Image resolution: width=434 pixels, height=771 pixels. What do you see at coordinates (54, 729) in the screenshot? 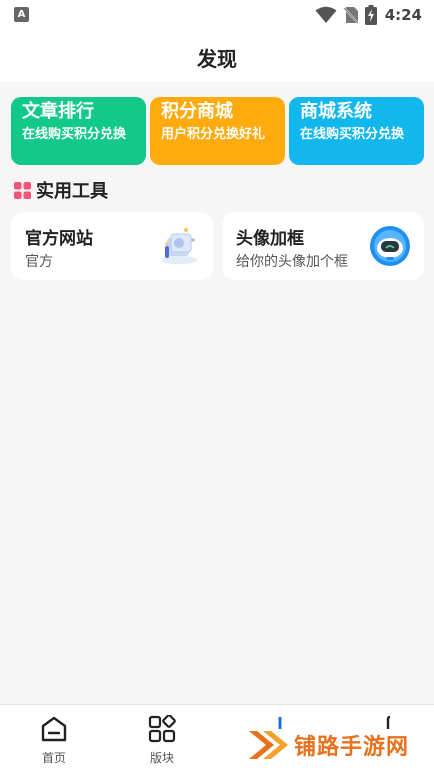
I see `home-icon` at bounding box center [54, 729].